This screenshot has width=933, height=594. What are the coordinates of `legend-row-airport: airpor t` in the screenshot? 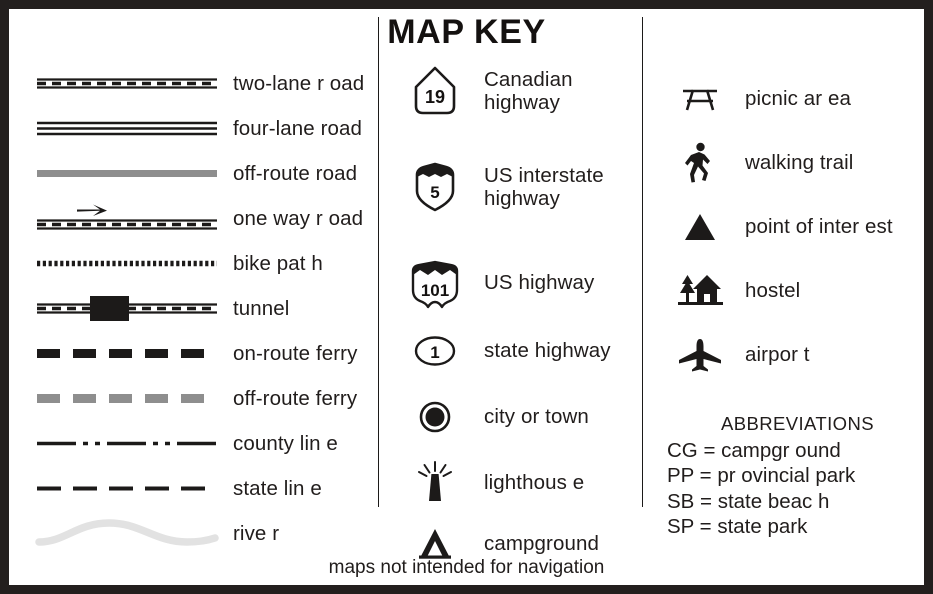 It's located at (789, 355).